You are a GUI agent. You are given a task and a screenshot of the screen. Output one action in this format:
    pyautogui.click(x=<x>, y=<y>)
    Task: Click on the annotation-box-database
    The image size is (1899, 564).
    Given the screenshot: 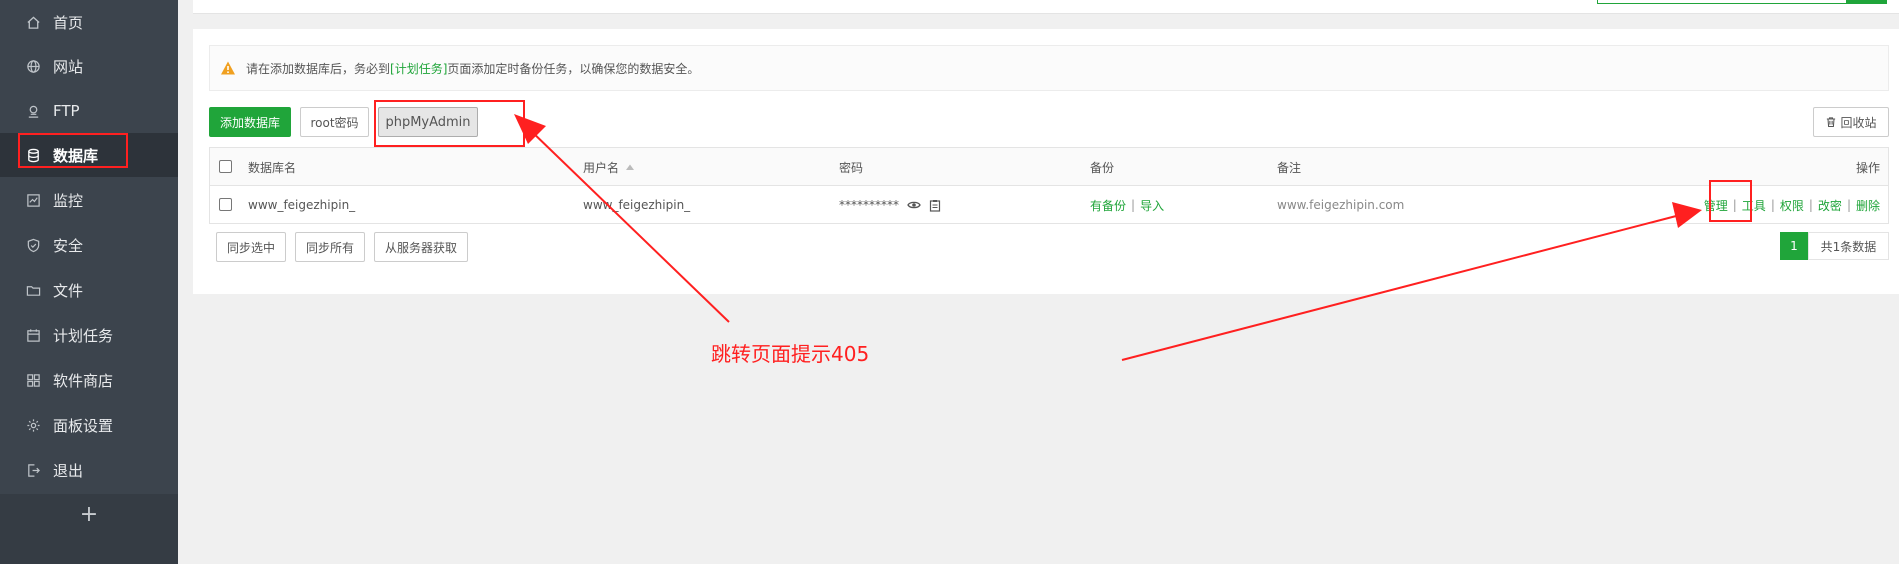 What is the action you would take?
    pyautogui.click(x=73, y=150)
    